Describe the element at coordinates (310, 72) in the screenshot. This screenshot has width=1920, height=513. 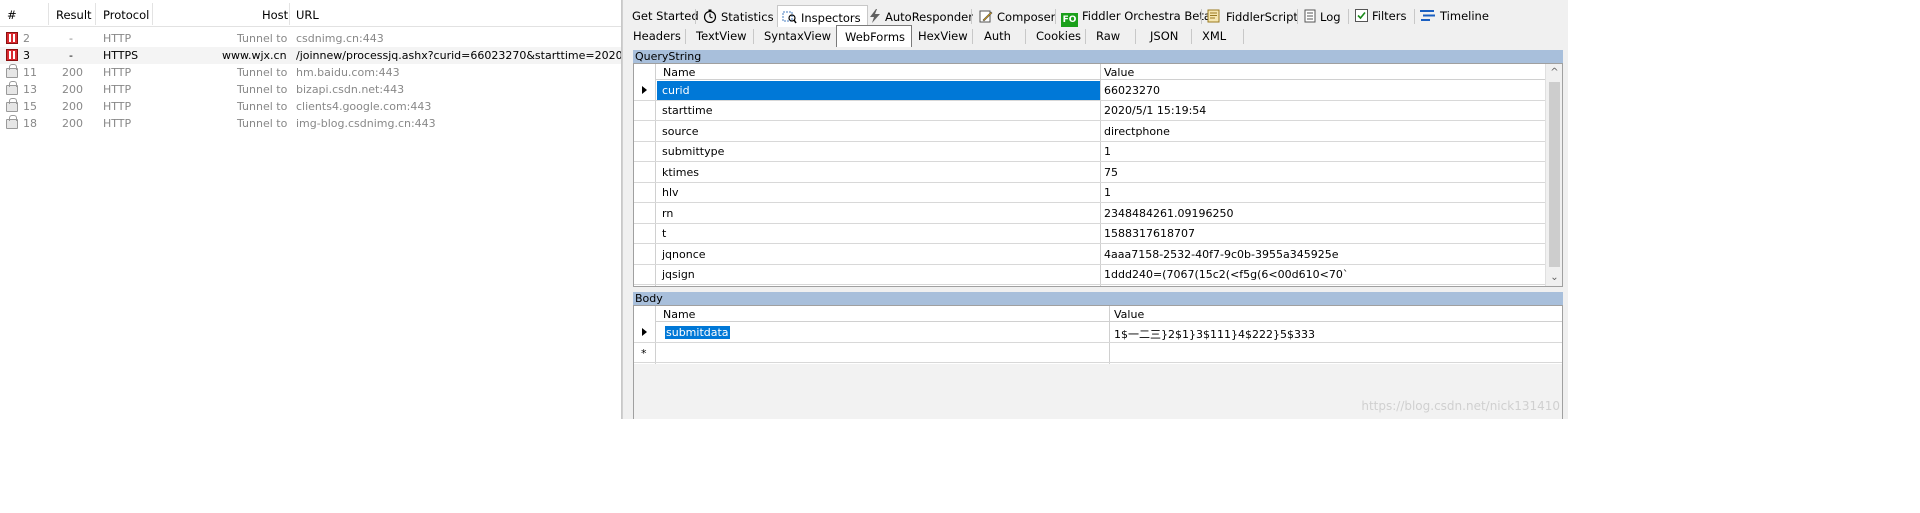
I see `session-row: 11 200 HTTP Tunnel to hm.baidu.com:443` at that location.